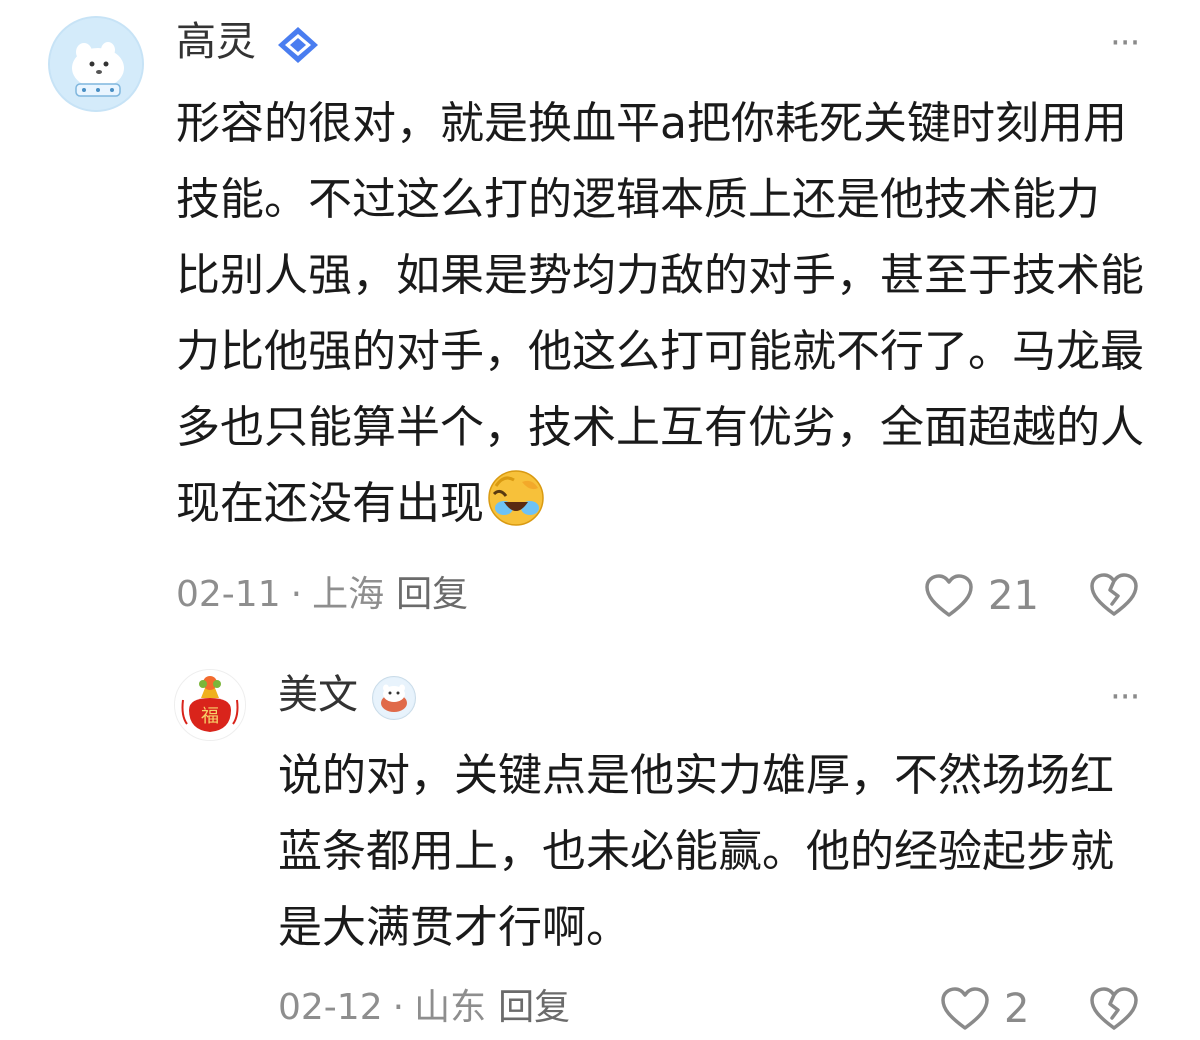 Image resolution: width=1200 pixels, height=1040 pixels. What do you see at coordinates (330, 503) in the screenshot?
I see `comment-line: 现在还没有出现` at bounding box center [330, 503].